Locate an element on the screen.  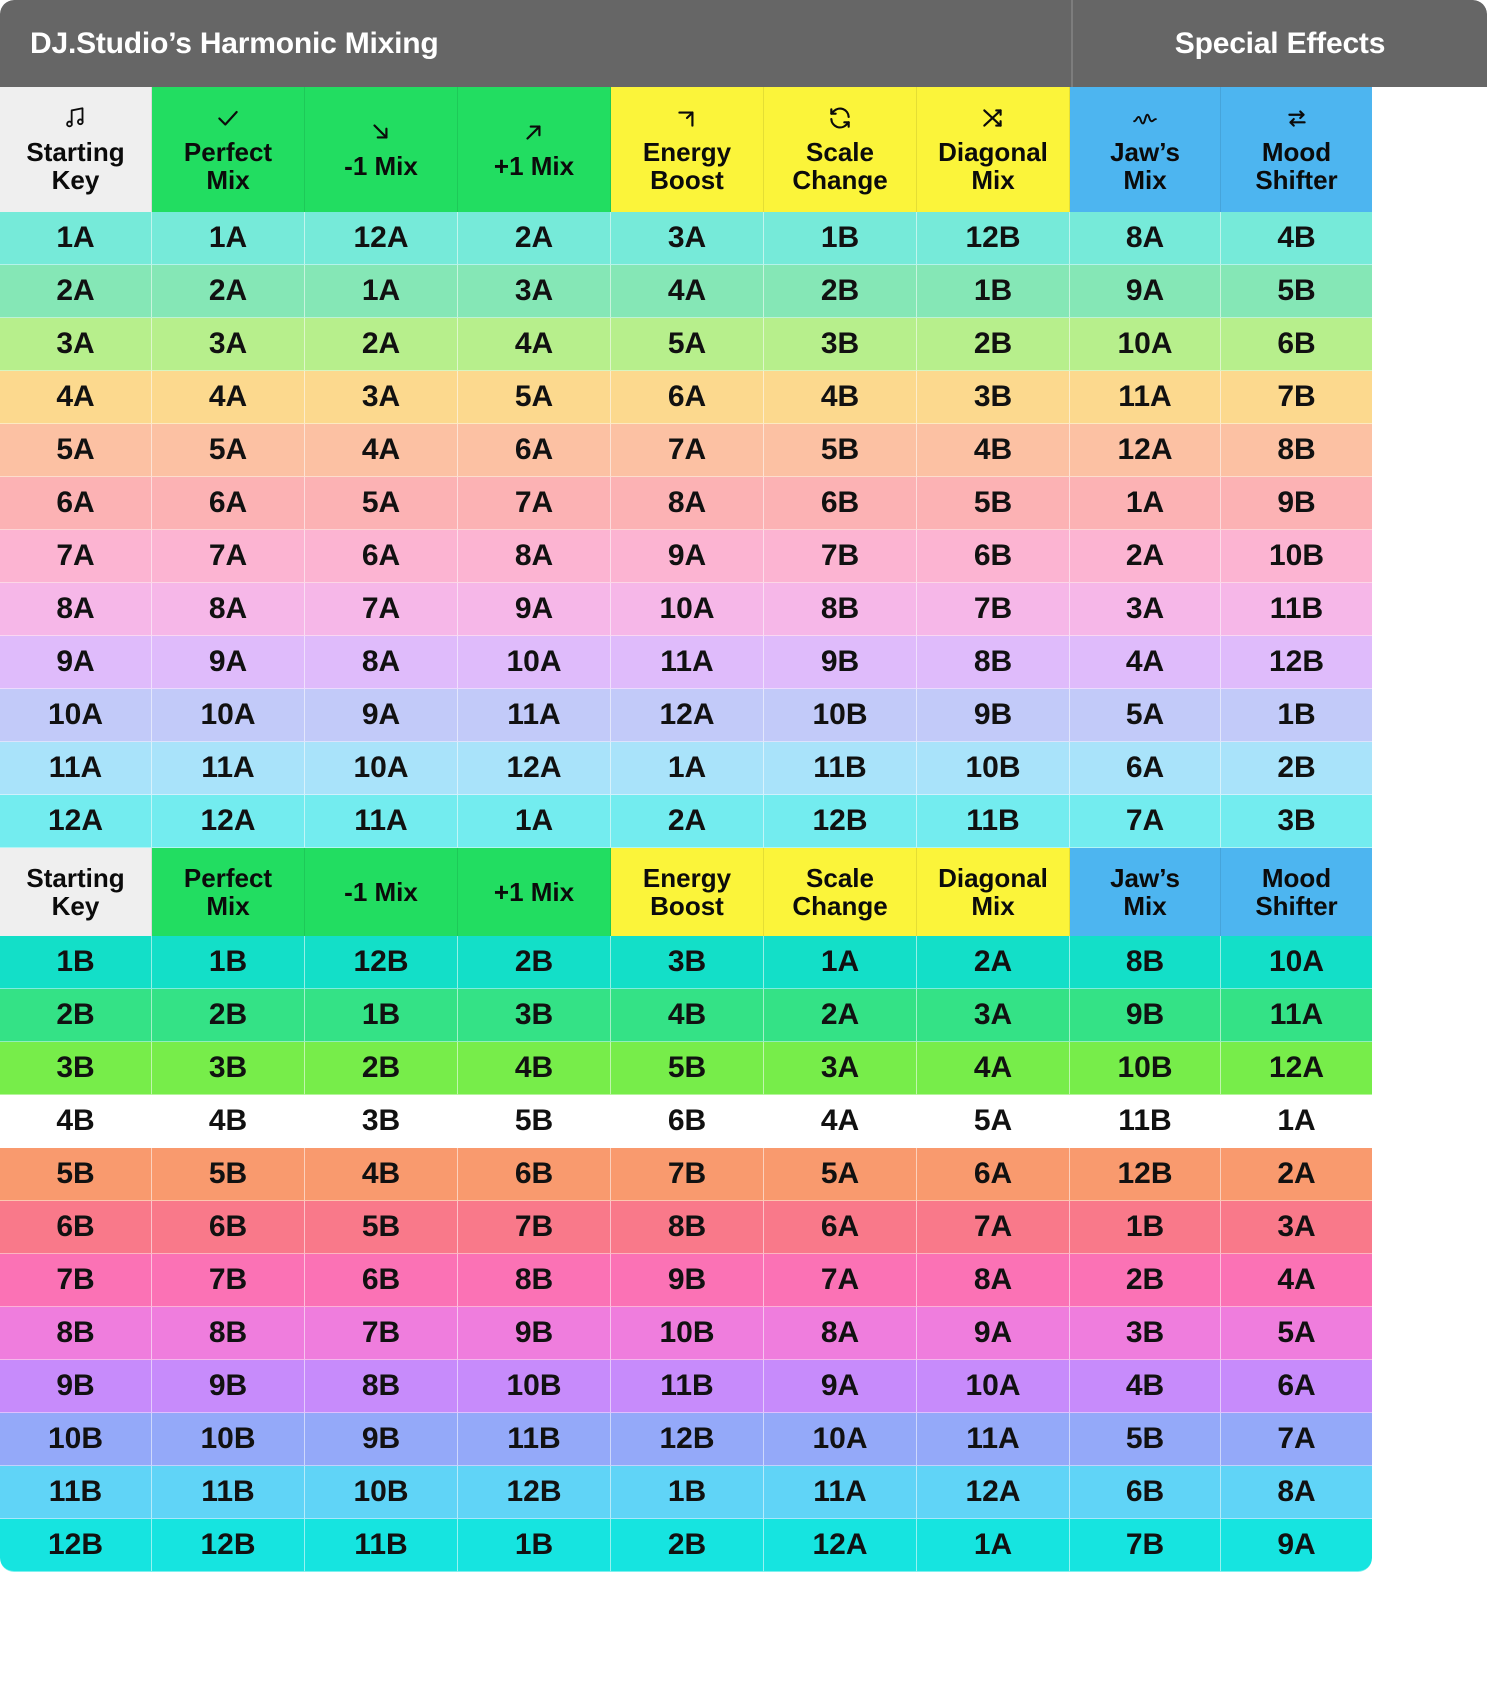
row-key-cell: 4A is located at coordinates (76, 397).